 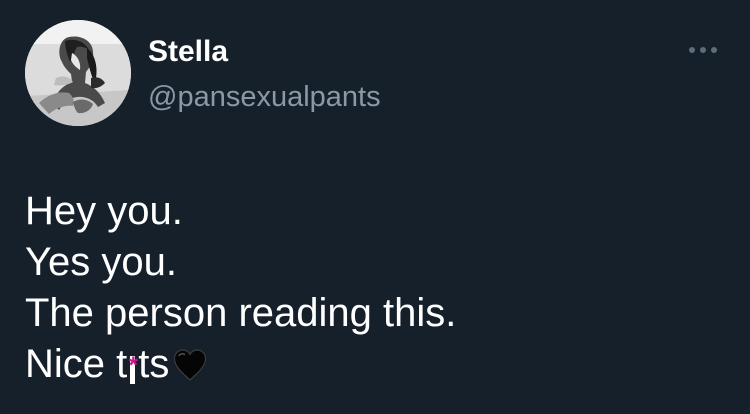 I want to click on author-handle: @pansexualpants, so click(x=264, y=97).